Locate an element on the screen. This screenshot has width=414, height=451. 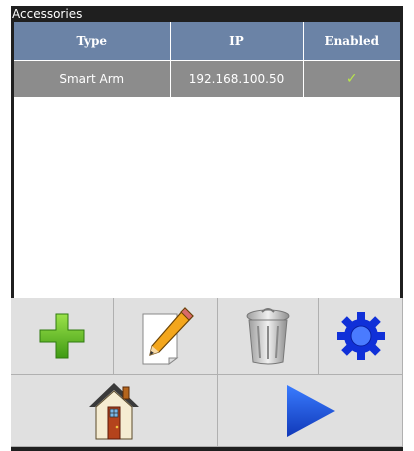
checkmark-icon: ✓ is located at coordinates (351, 79).